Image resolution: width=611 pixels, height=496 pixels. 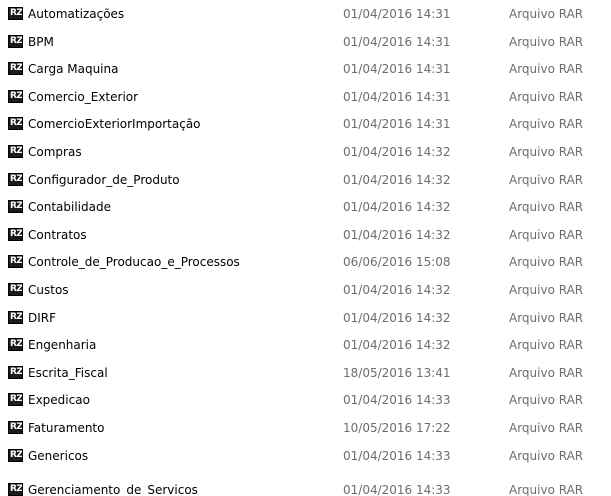 I want to click on file-name: BPM, so click(x=41, y=41).